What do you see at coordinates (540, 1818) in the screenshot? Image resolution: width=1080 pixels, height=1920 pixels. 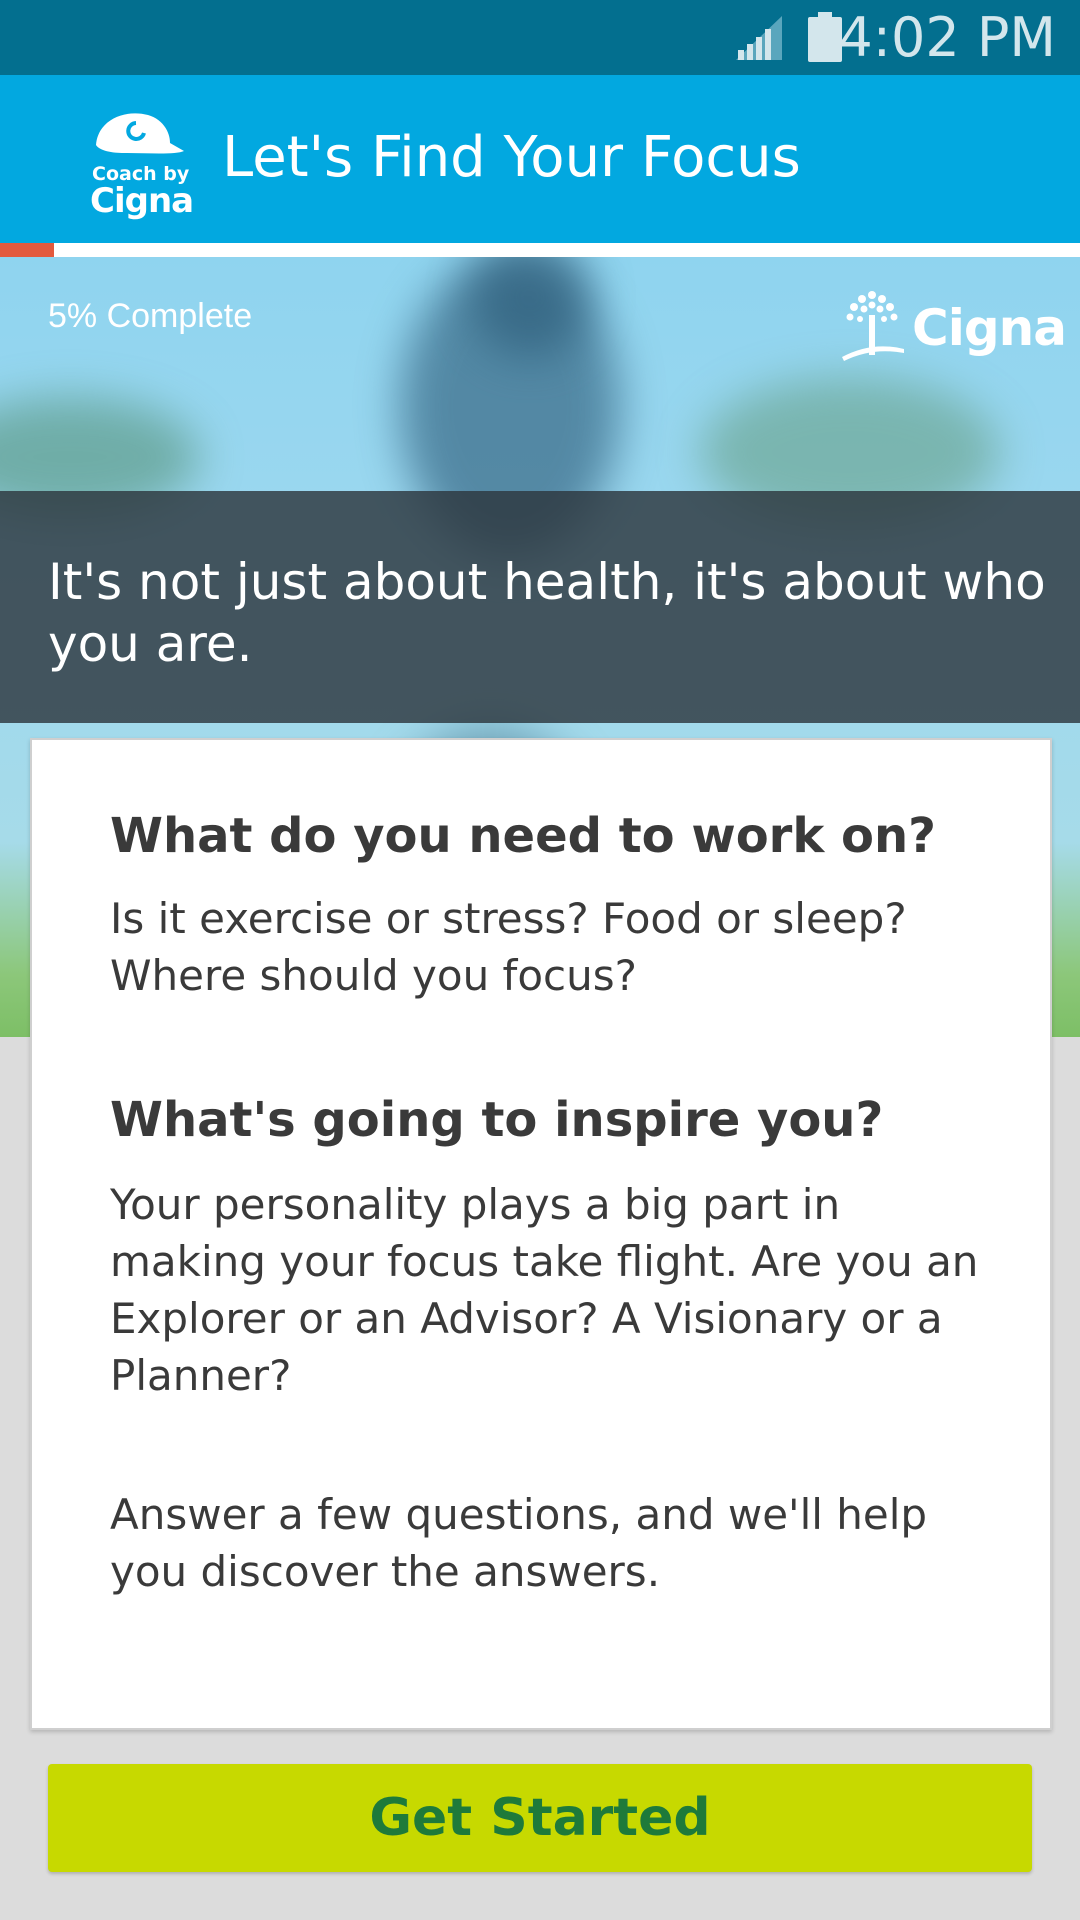 I see `get-started-button: Get Started` at bounding box center [540, 1818].